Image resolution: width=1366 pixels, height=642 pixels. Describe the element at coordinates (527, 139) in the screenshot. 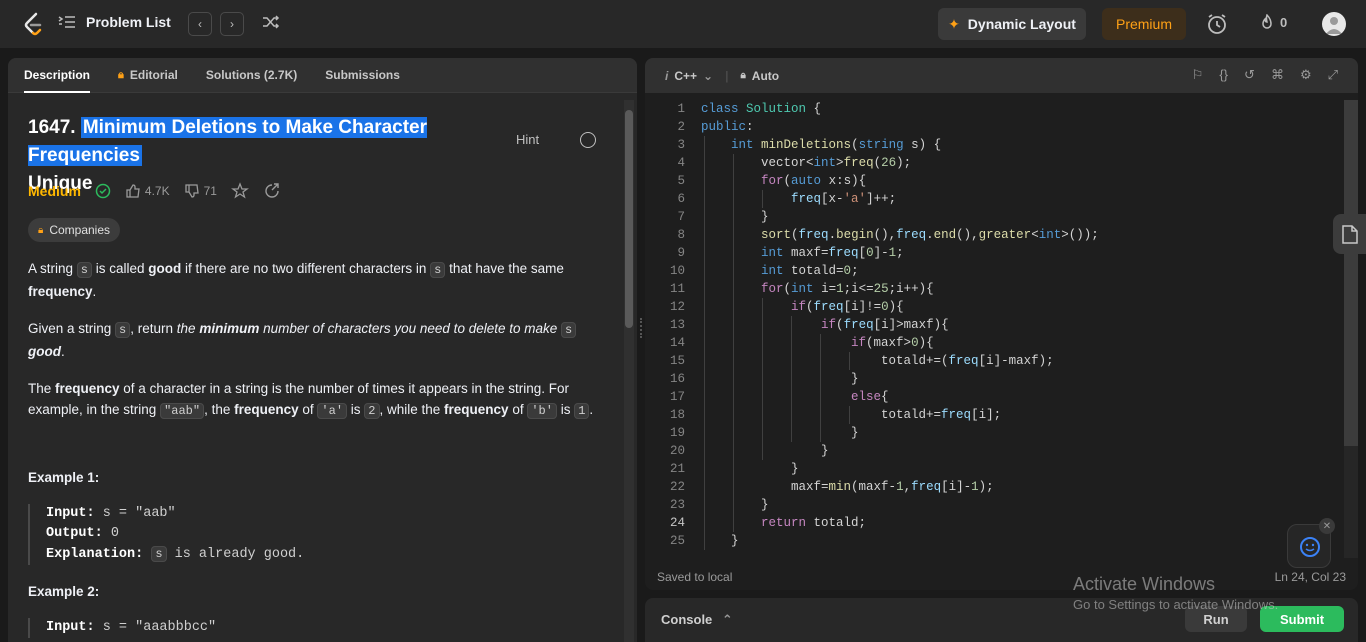

I see `hint-button: Hint` at that location.